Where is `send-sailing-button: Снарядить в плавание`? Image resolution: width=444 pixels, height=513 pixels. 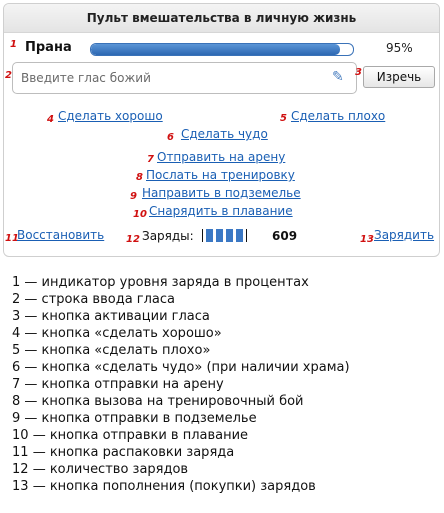
send-sailing-button: Снарядить в плавание is located at coordinates (221, 211).